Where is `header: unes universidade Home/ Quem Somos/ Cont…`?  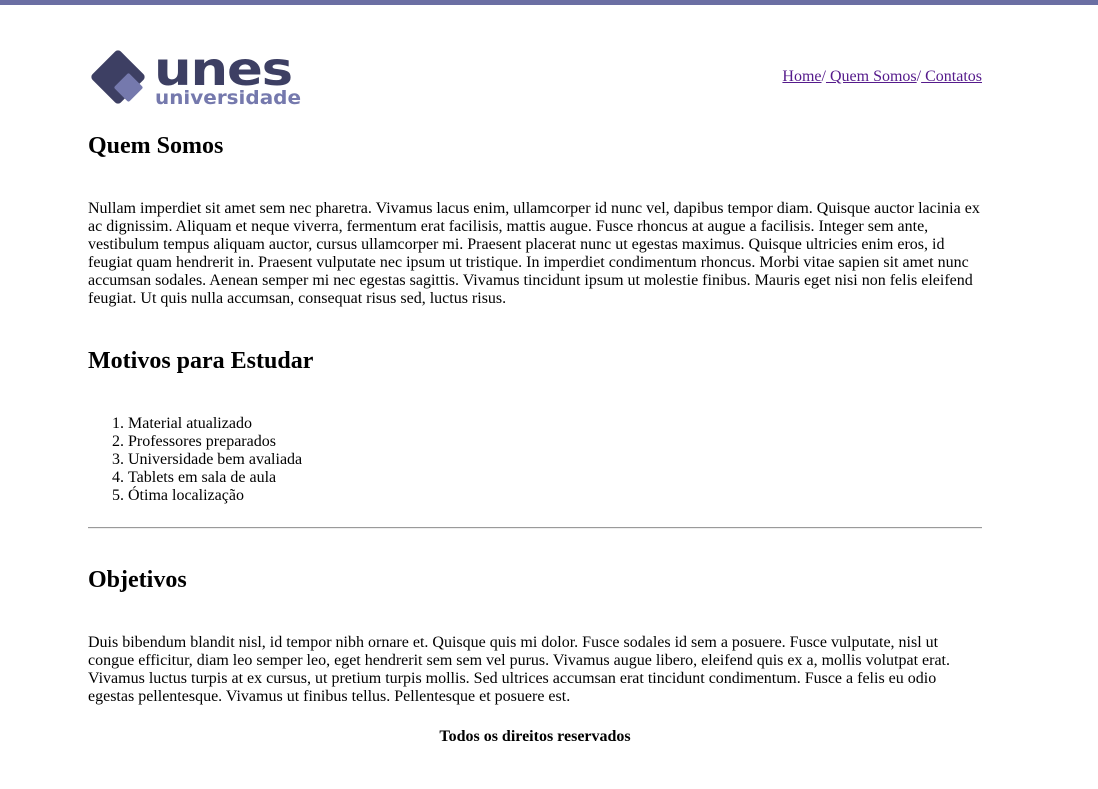
header: unes universidade Home/ Quem Somos/ Cont… is located at coordinates (535, 59).